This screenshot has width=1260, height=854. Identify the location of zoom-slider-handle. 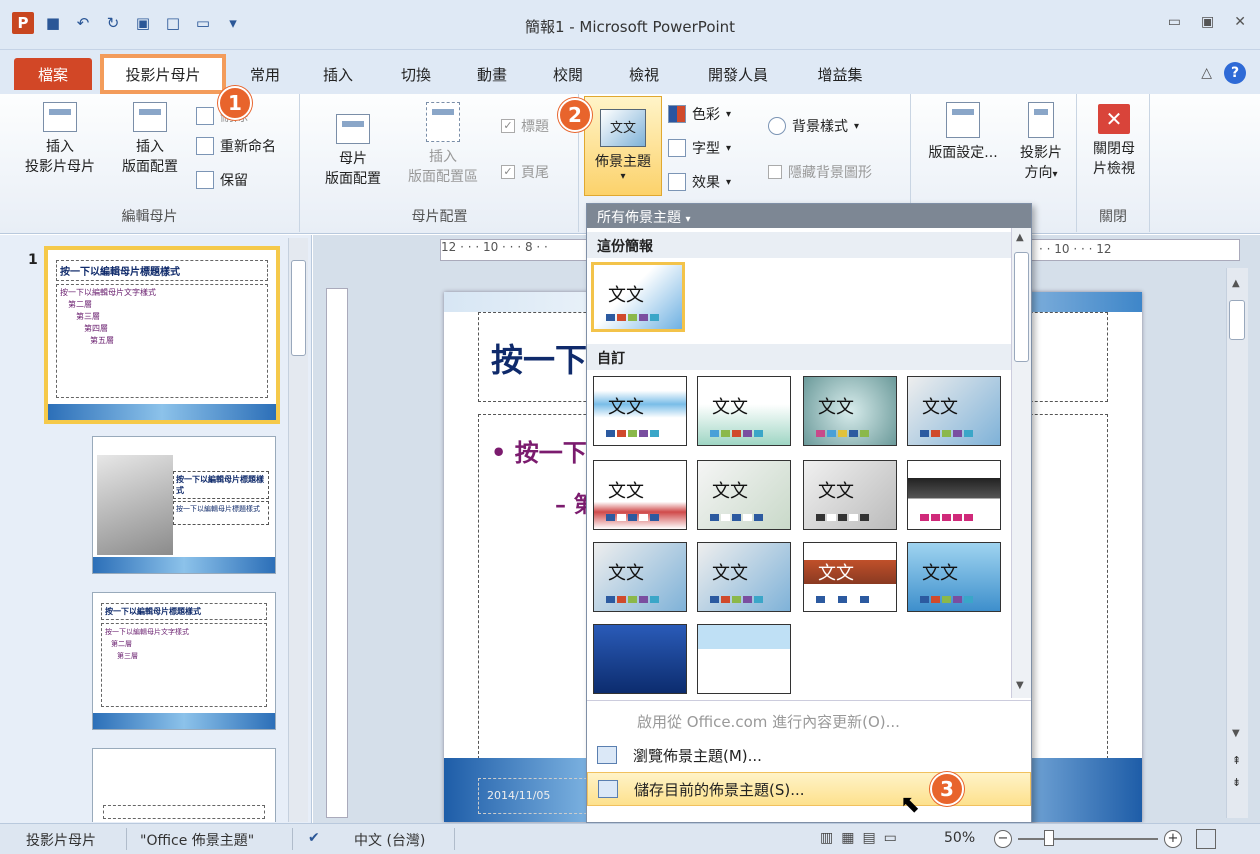
(1049, 838).